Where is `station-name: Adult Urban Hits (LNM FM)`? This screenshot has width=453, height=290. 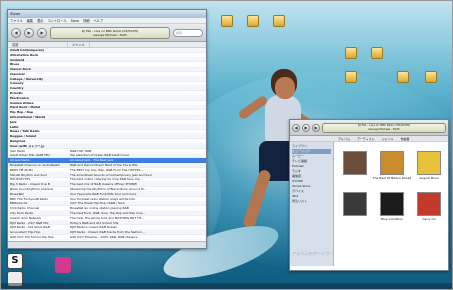 station-name: Adult Urban Hits (LNM FM) is located at coordinates (30, 155).